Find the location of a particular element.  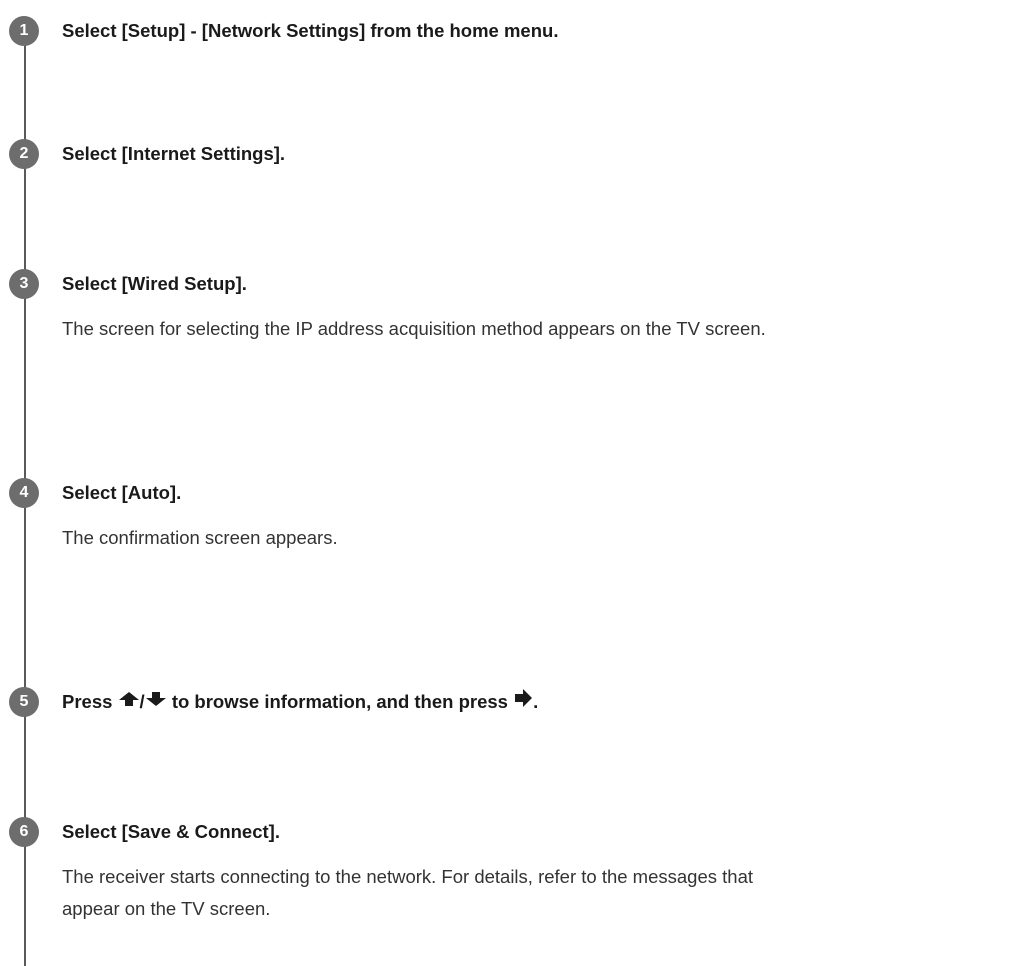

step-title-part: . is located at coordinates (536, 701).